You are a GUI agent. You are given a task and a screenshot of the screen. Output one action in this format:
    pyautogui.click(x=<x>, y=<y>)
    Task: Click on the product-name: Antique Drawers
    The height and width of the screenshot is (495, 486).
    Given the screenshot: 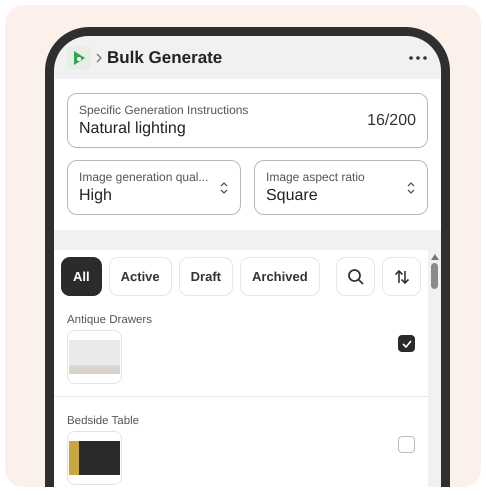 What is the action you would take?
    pyautogui.click(x=110, y=320)
    